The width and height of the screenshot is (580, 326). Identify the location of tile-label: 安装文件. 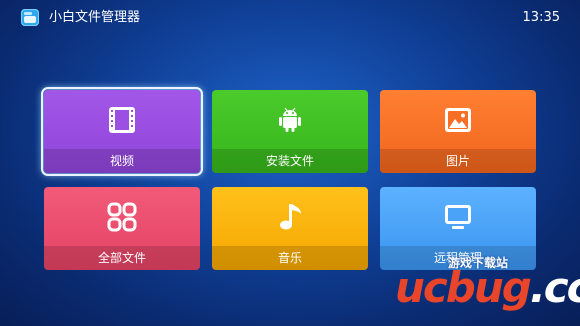
(289, 161).